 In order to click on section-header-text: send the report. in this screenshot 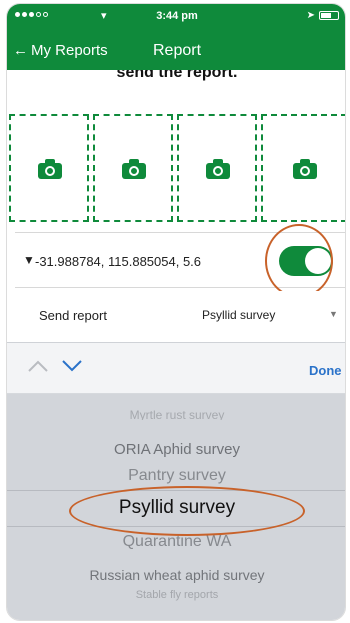, I will do `click(177, 75)`.